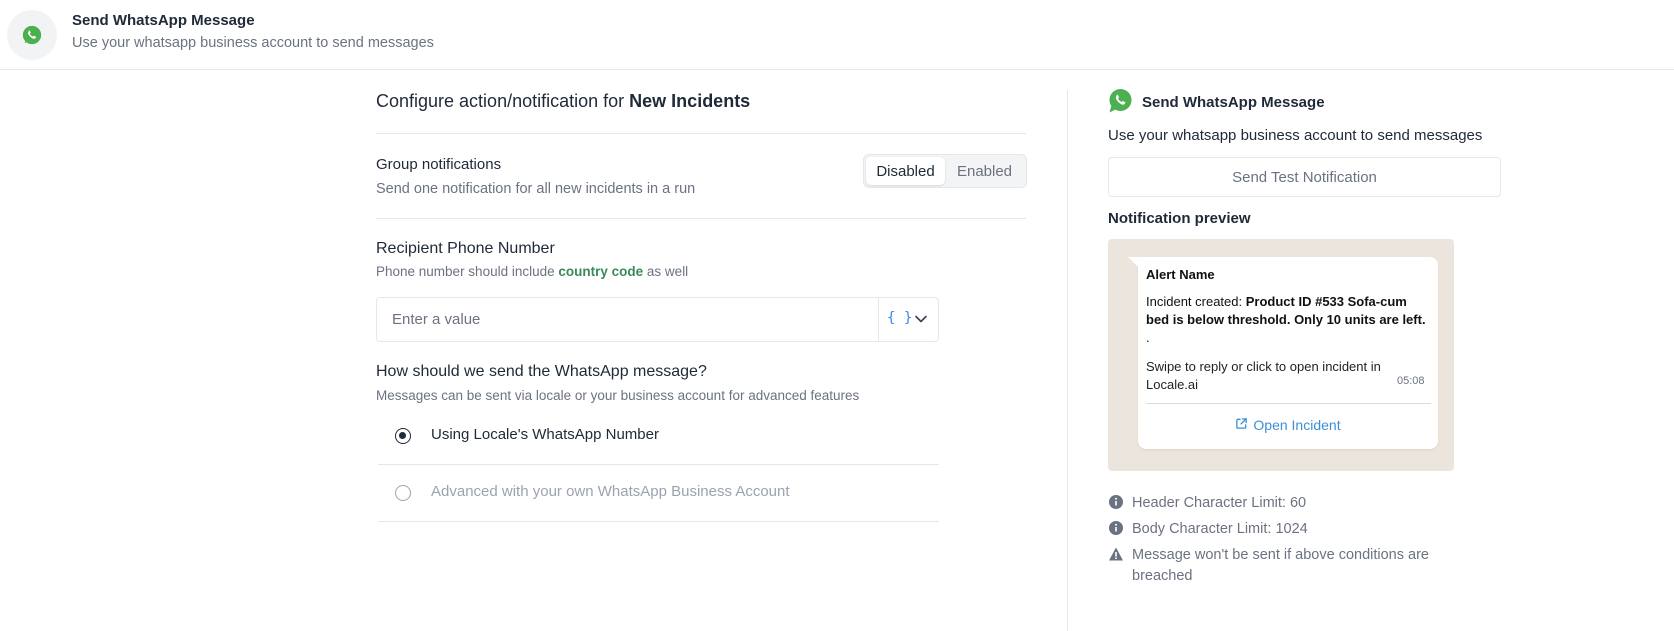 Image resolution: width=1674 pixels, height=631 pixels. What do you see at coordinates (1220, 529) in the screenshot?
I see `limit-text: Body Character Limit: 1024` at bounding box center [1220, 529].